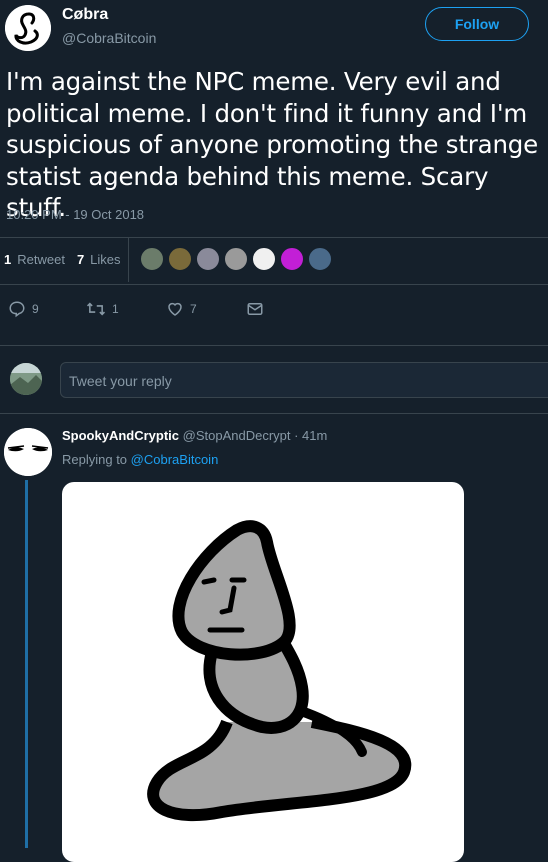  I want to click on follow-button: Follow, so click(477, 24).